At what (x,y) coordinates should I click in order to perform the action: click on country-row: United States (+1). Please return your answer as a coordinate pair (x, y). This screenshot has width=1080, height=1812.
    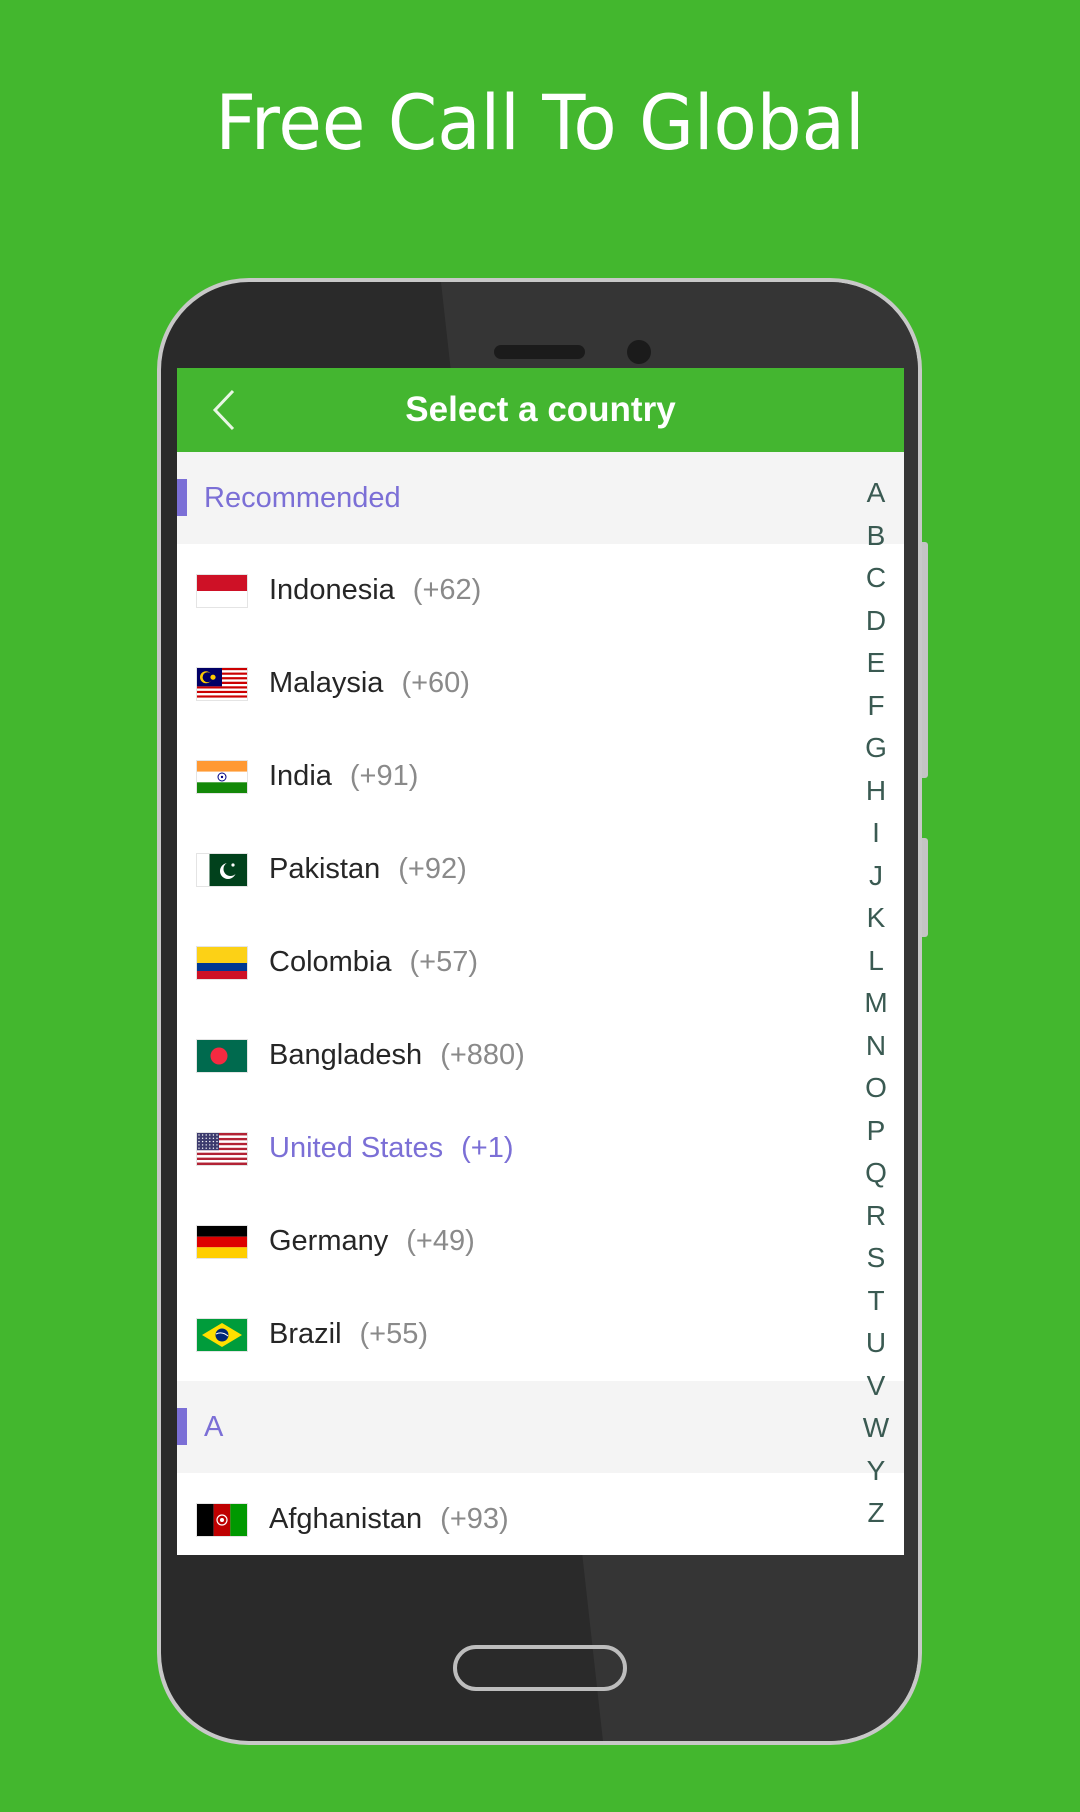
    Looking at the image, I should click on (540, 1148).